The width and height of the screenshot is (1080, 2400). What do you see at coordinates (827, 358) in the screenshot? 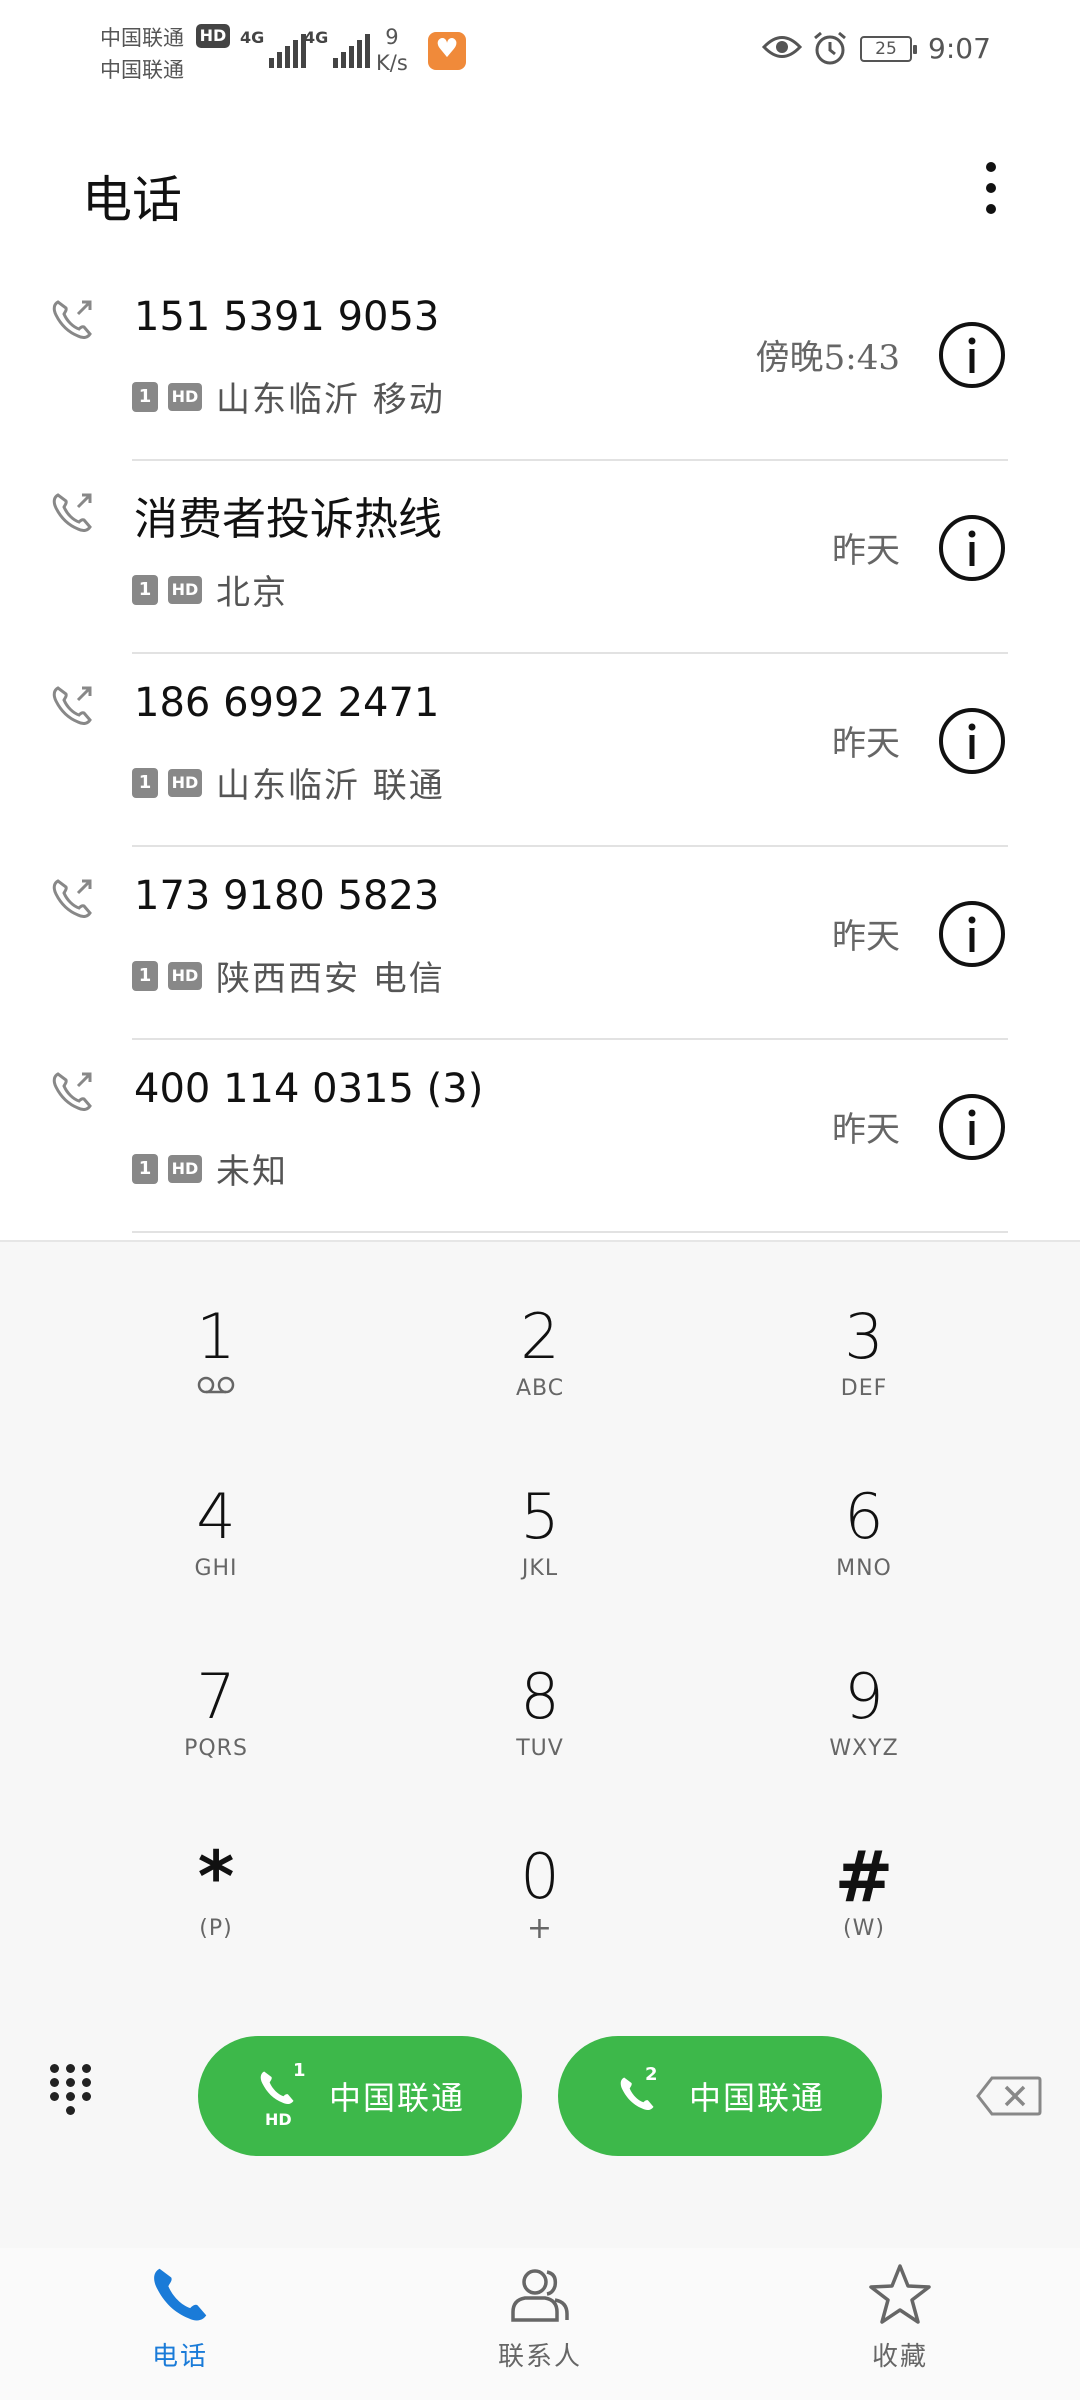
I see `call-time: 傍晚5:43` at bounding box center [827, 358].